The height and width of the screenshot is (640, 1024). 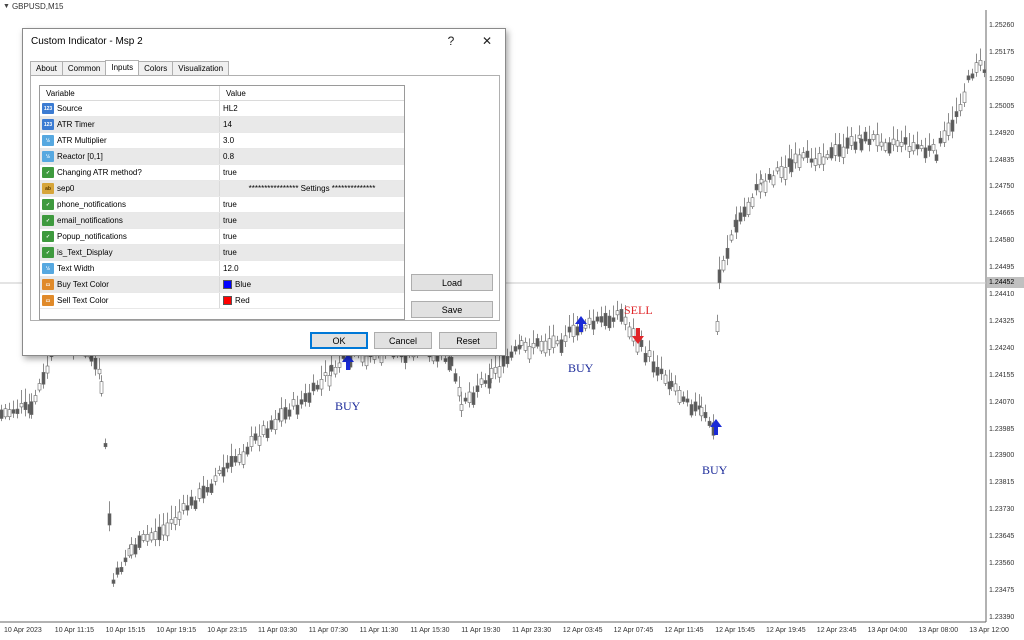 What do you see at coordinates (312, 188) in the screenshot?
I see `value-cell: **************** Settings **************` at bounding box center [312, 188].